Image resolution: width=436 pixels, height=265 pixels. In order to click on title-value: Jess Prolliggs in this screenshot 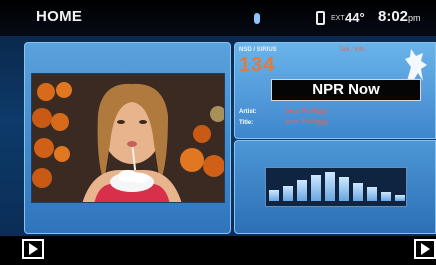, I will do `click(307, 122)`.